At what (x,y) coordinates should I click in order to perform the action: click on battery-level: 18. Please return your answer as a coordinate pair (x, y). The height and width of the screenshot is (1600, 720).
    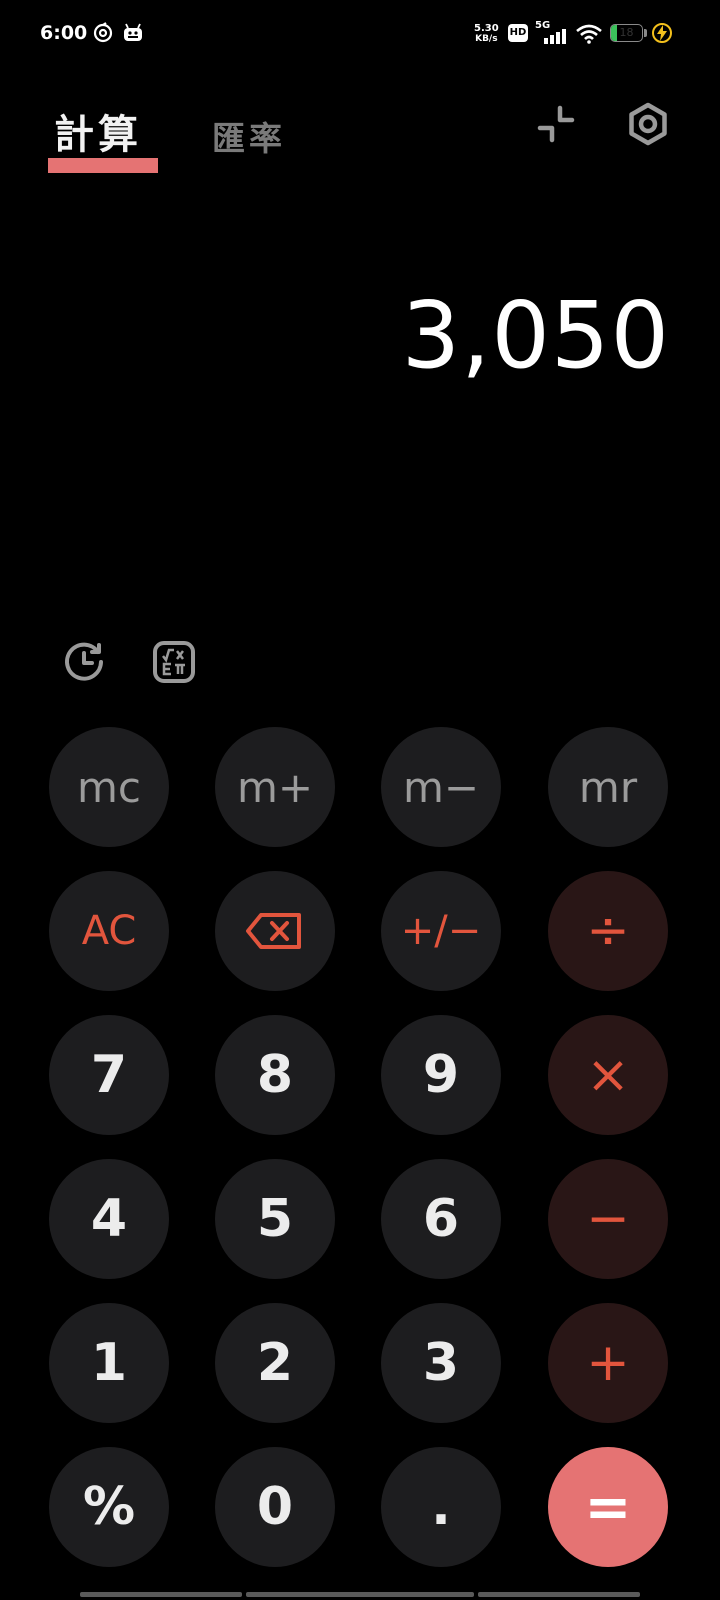
    Looking at the image, I should click on (626, 32).